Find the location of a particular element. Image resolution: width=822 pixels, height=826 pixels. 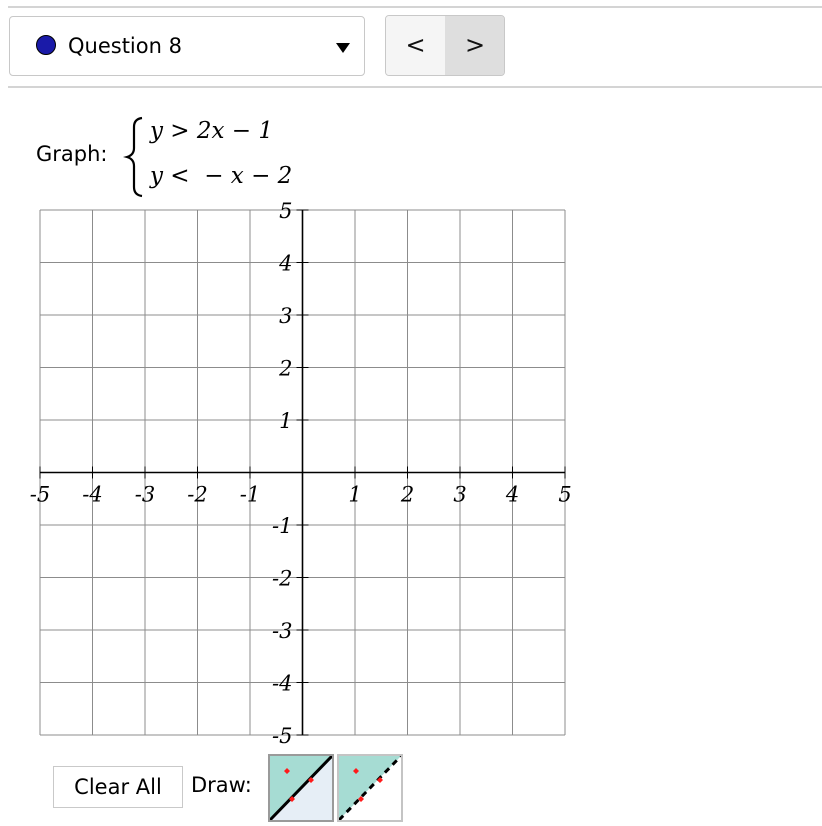

dashed-line-tool-button is located at coordinates (370, 788).